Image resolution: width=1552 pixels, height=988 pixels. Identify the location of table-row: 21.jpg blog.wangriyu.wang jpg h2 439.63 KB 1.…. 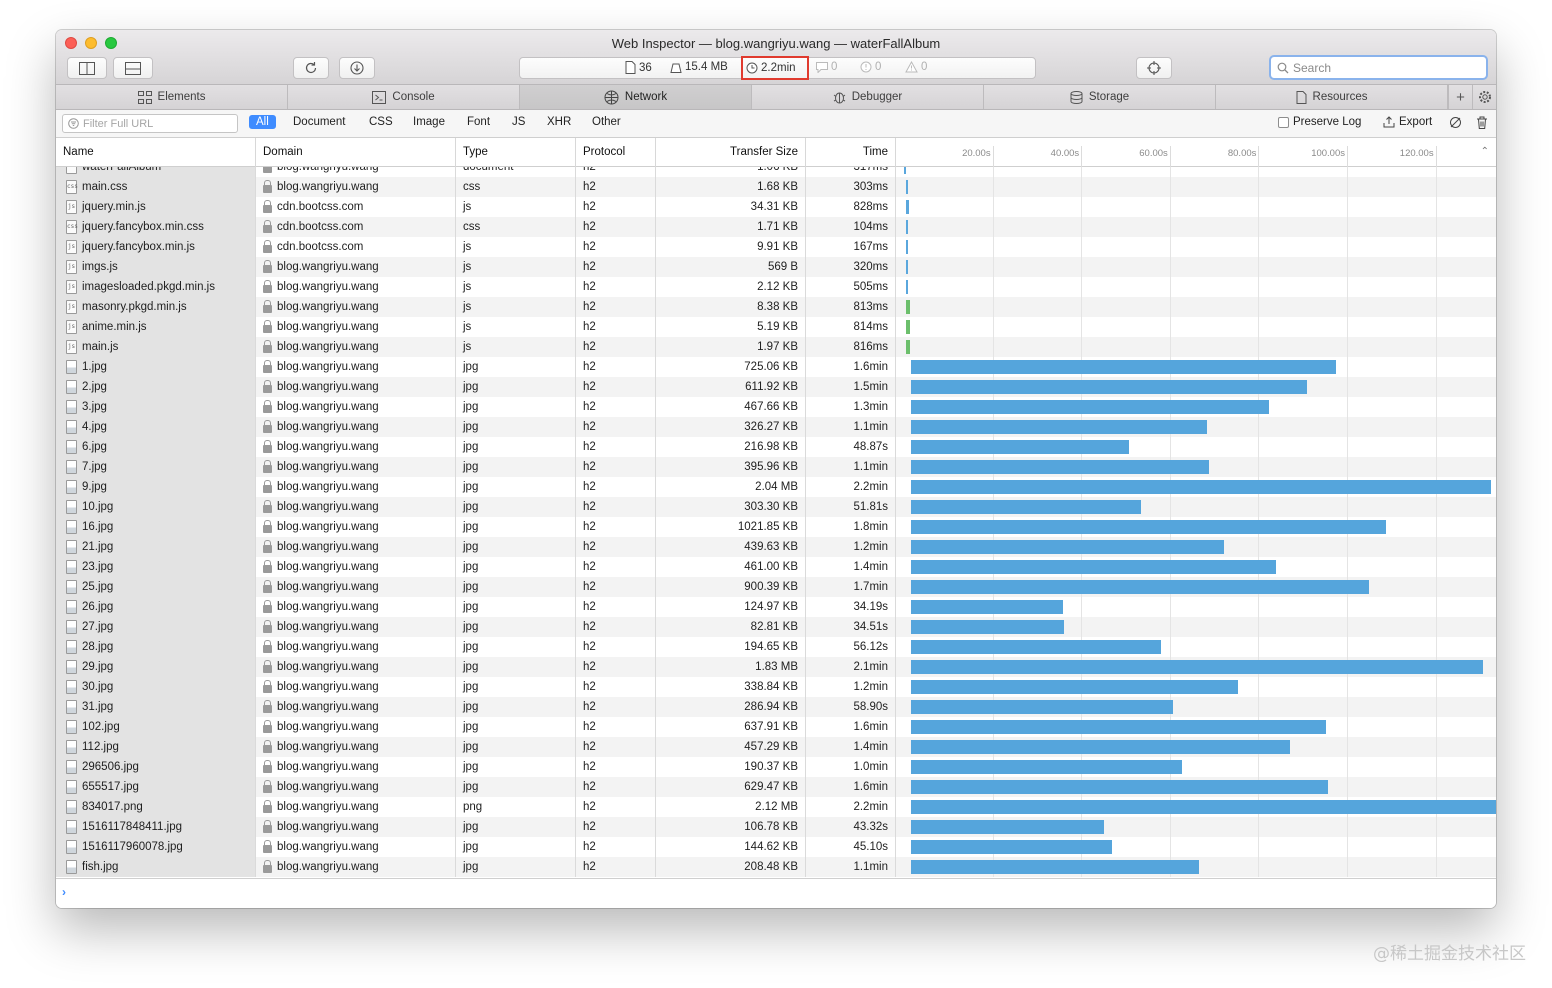
(776, 547).